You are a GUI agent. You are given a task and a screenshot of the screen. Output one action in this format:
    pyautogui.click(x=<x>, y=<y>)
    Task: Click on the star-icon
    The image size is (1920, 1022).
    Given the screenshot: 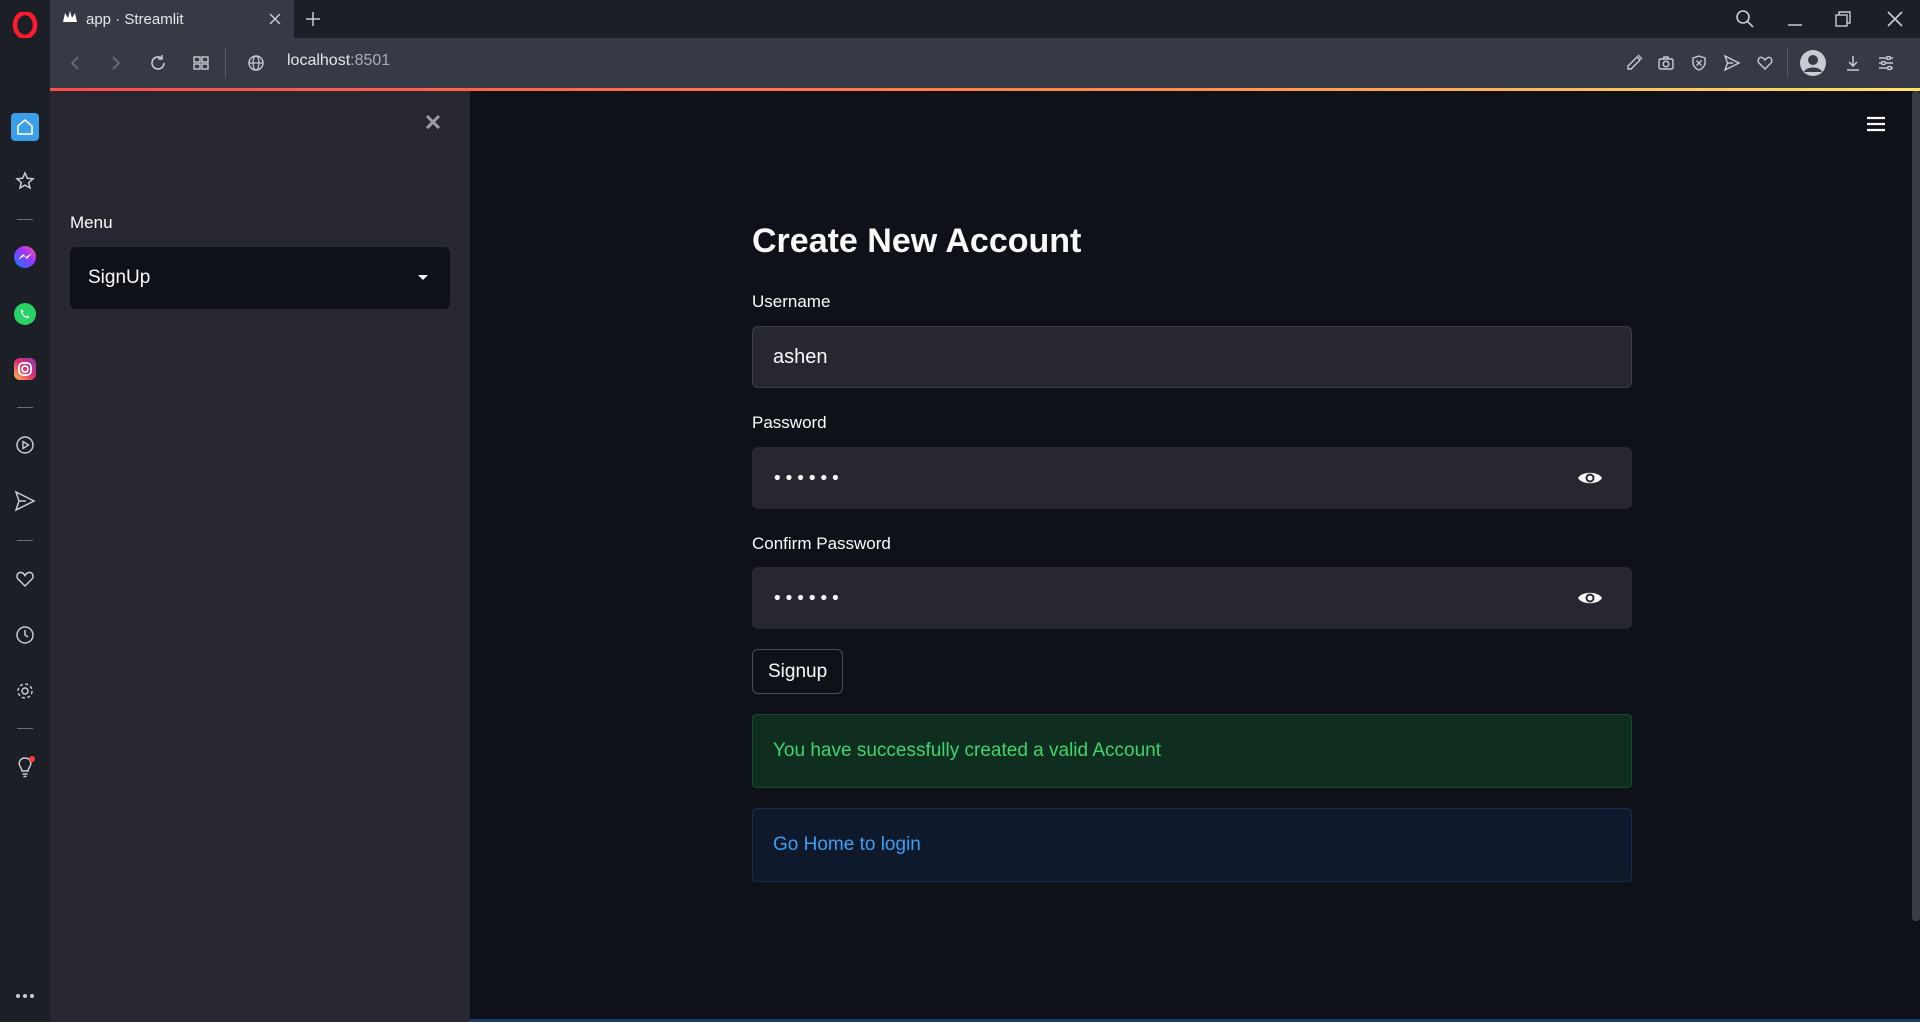 What is the action you would take?
    pyautogui.click(x=25, y=181)
    